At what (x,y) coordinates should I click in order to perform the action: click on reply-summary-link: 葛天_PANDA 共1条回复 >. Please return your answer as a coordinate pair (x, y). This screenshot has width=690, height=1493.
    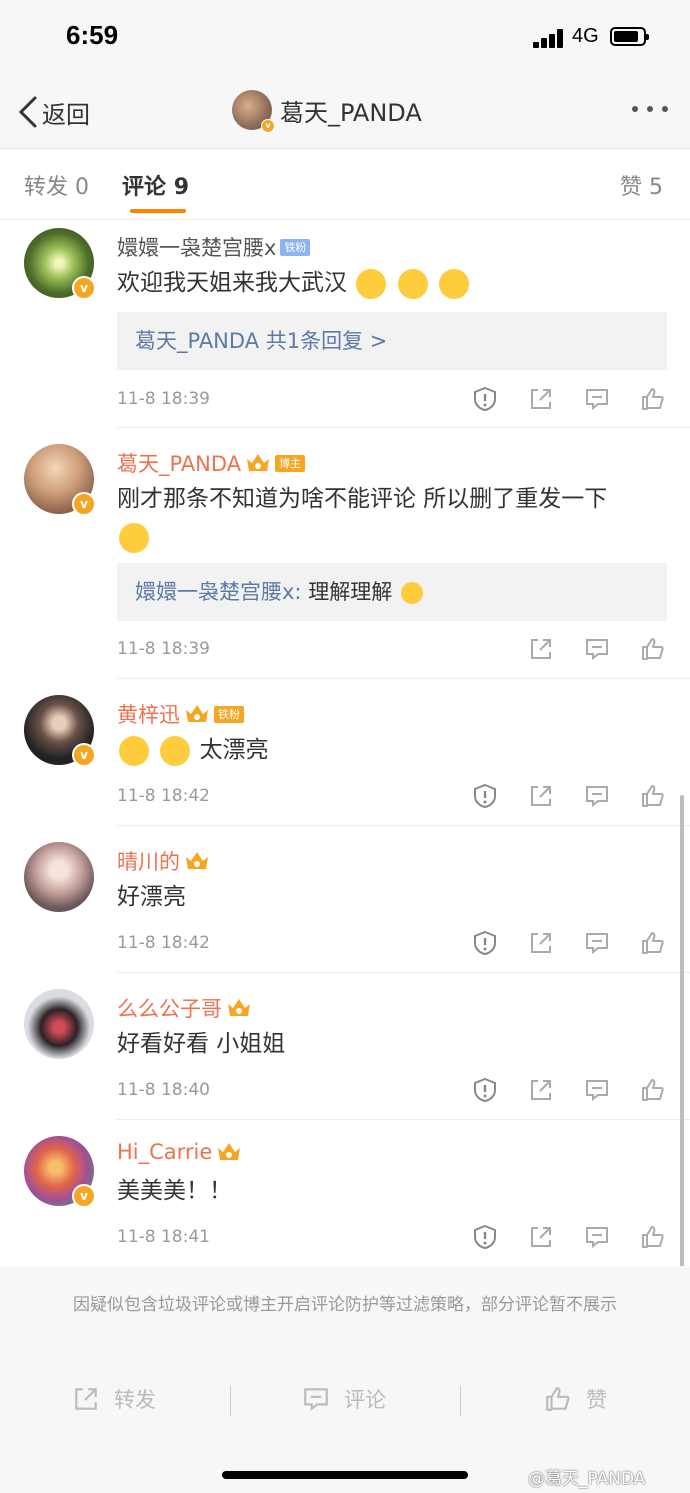
    Looking at the image, I should click on (261, 341).